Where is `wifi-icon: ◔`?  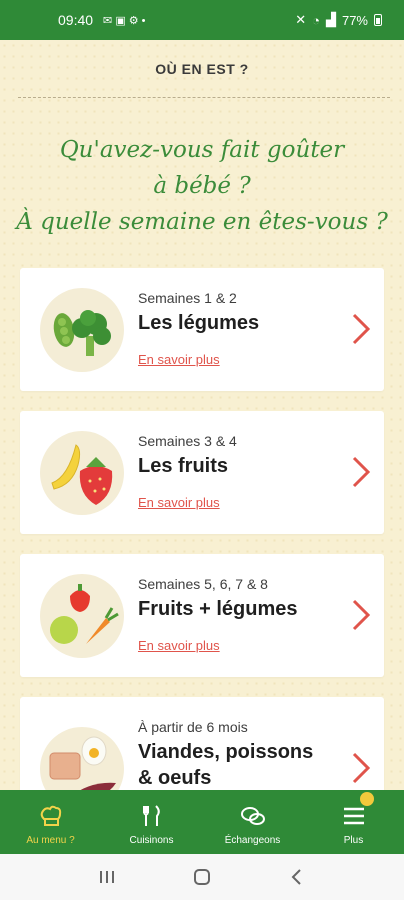 wifi-icon: ◔ is located at coordinates (316, 20).